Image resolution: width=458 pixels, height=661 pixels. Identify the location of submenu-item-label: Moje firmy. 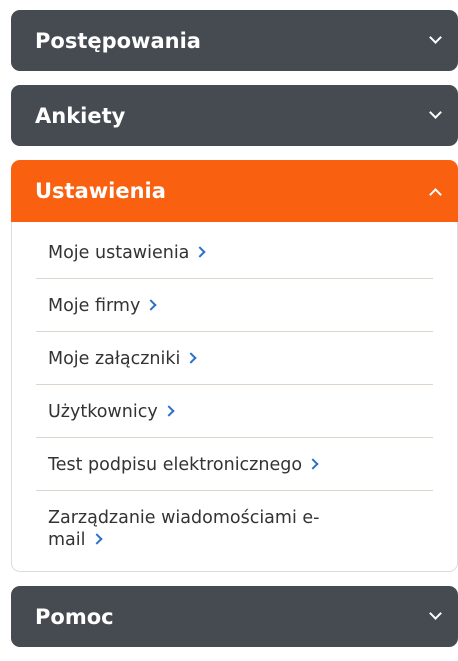
(94, 306).